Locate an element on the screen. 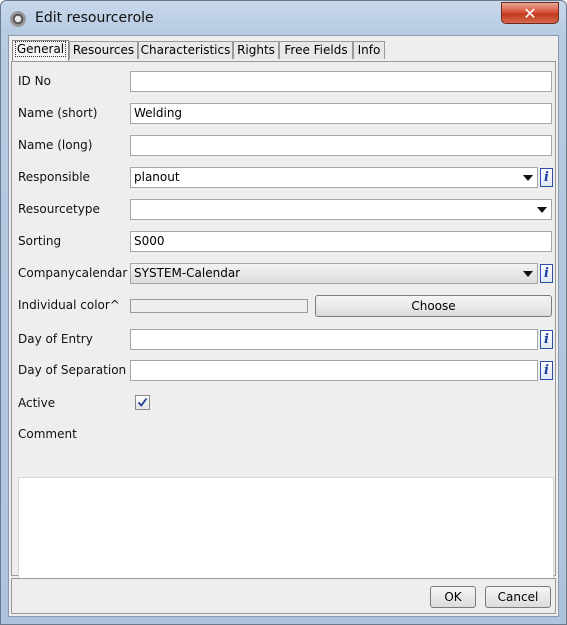 This screenshot has width=567, height=625. companycalendar-value: SYSTEM-Calendar is located at coordinates (187, 273).